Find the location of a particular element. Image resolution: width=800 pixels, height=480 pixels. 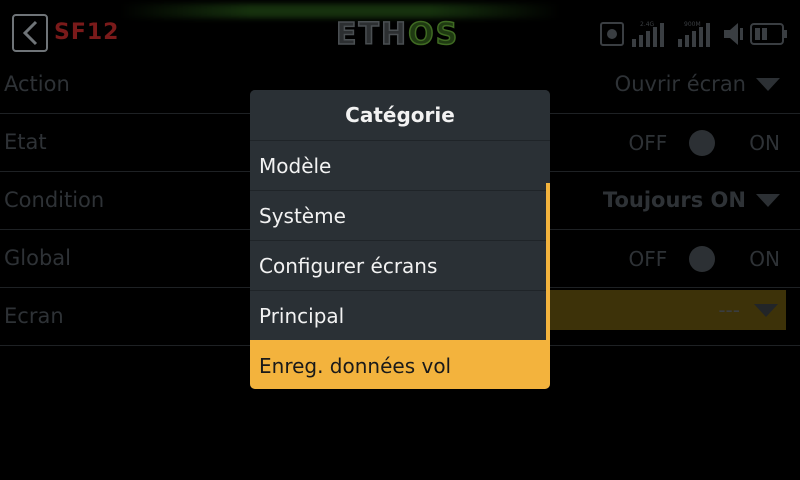

action-dropdown: Ouvrir écran is located at coordinates (697, 84).